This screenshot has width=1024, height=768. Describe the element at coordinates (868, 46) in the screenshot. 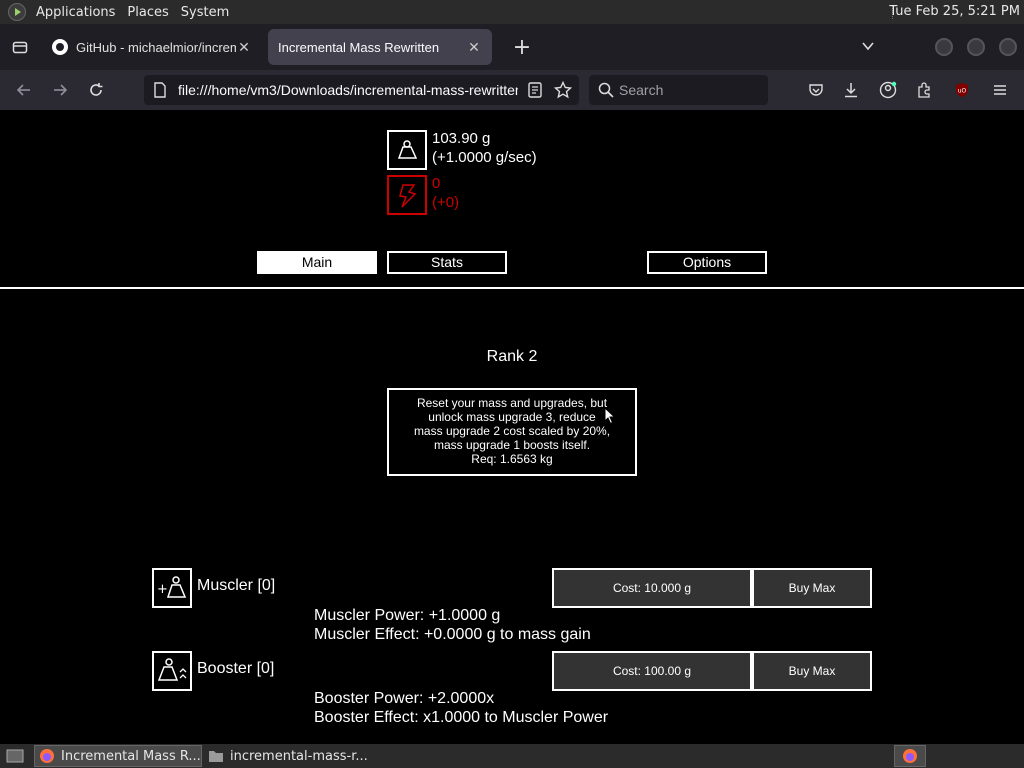

I see `chevron-down-icon` at that location.